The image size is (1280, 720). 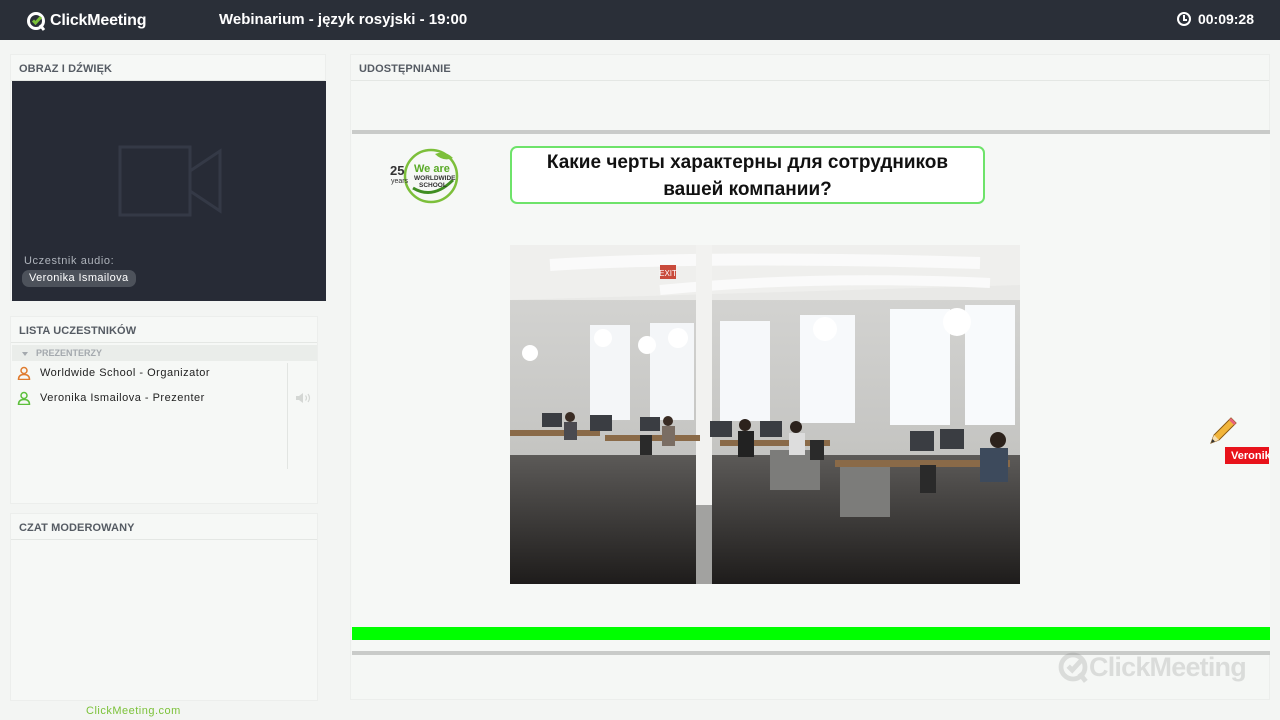 What do you see at coordinates (668, 273) in the screenshot?
I see `exit-sign-text: EXIT` at bounding box center [668, 273].